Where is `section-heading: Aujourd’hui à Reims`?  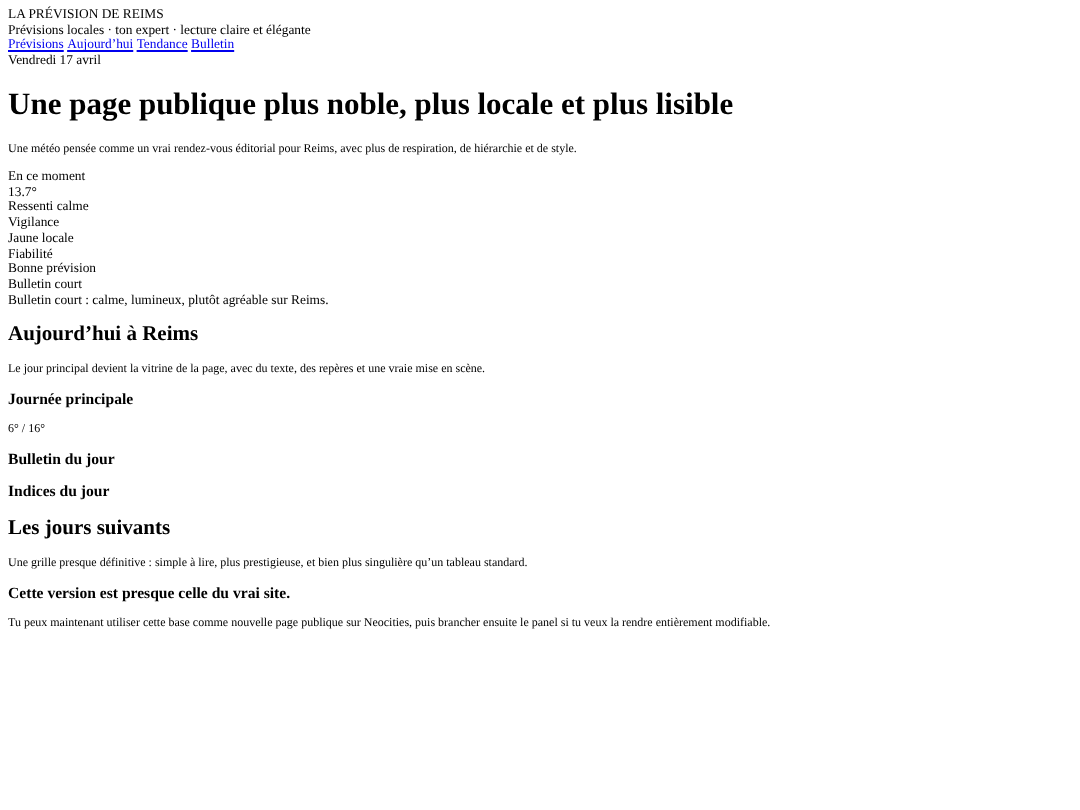
section-heading: Aujourd’hui à Reims is located at coordinates (104, 336).